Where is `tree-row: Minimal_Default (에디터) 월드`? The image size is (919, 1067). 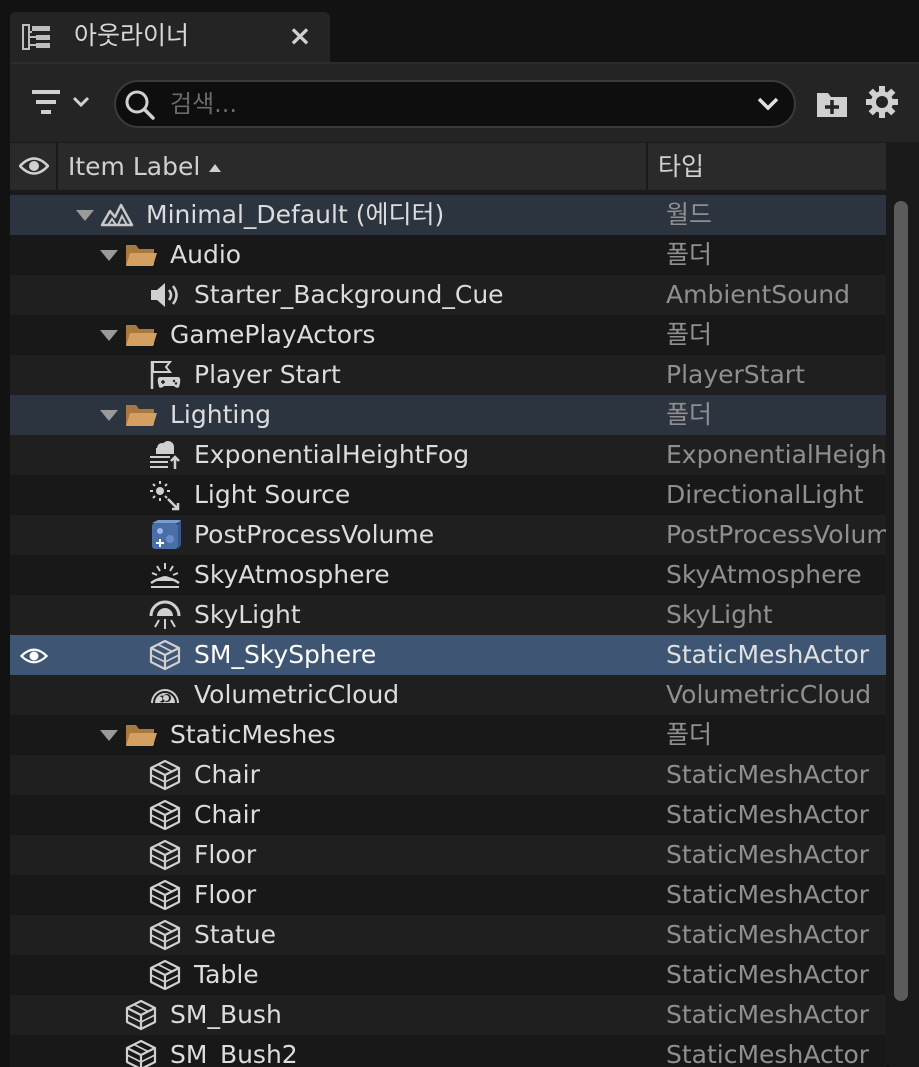
tree-row: Minimal_Default (에디터) 월드 is located at coordinates (448, 215).